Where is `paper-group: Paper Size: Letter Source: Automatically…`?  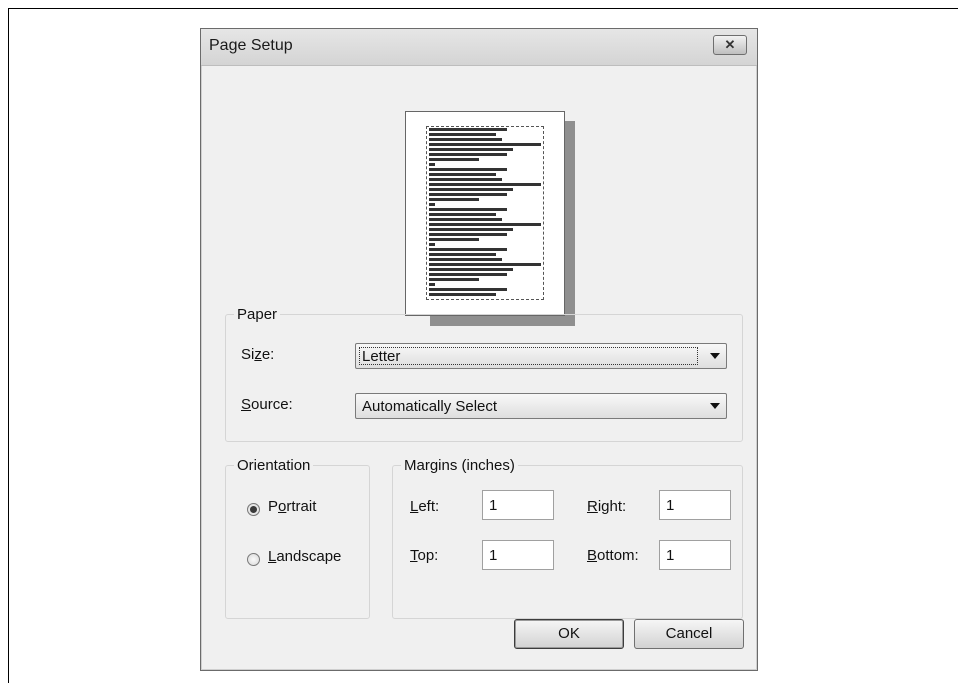 paper-group: Paper Size: Letter Source: Automatically… is located at coordinates (484, 374).